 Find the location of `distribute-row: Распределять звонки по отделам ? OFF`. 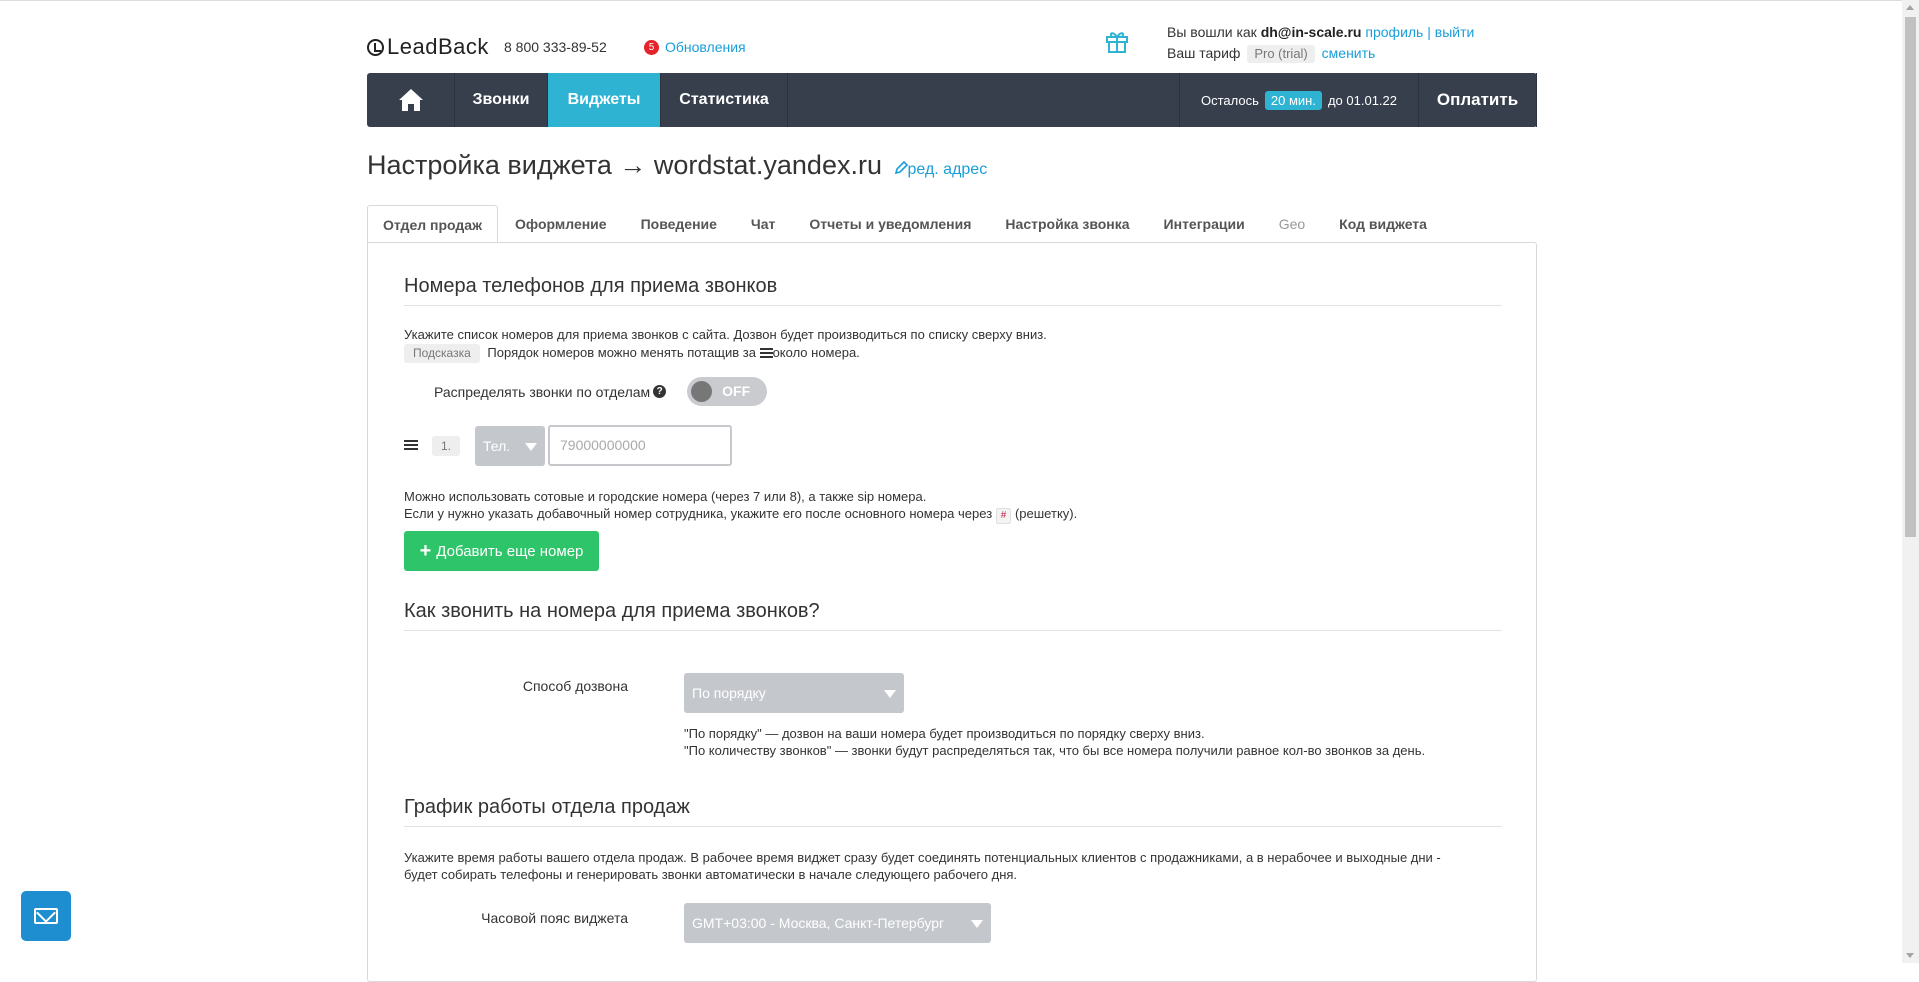

distribute-row: Распределять звонки по отделам ? OFF is located at coordinates (601, 391).